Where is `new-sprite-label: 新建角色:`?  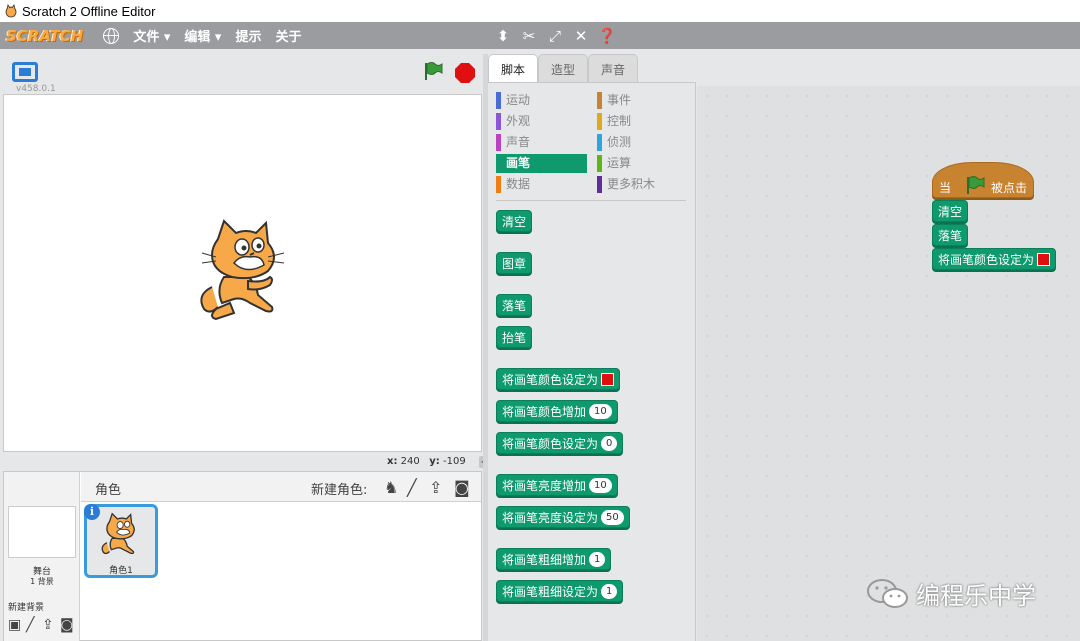
new-sprite-label: 新建角色: is located at coordinates (339, 490).